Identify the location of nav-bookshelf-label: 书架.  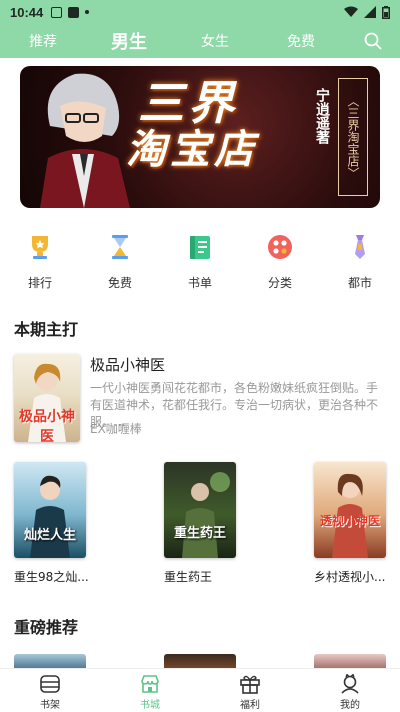
(50, 705).